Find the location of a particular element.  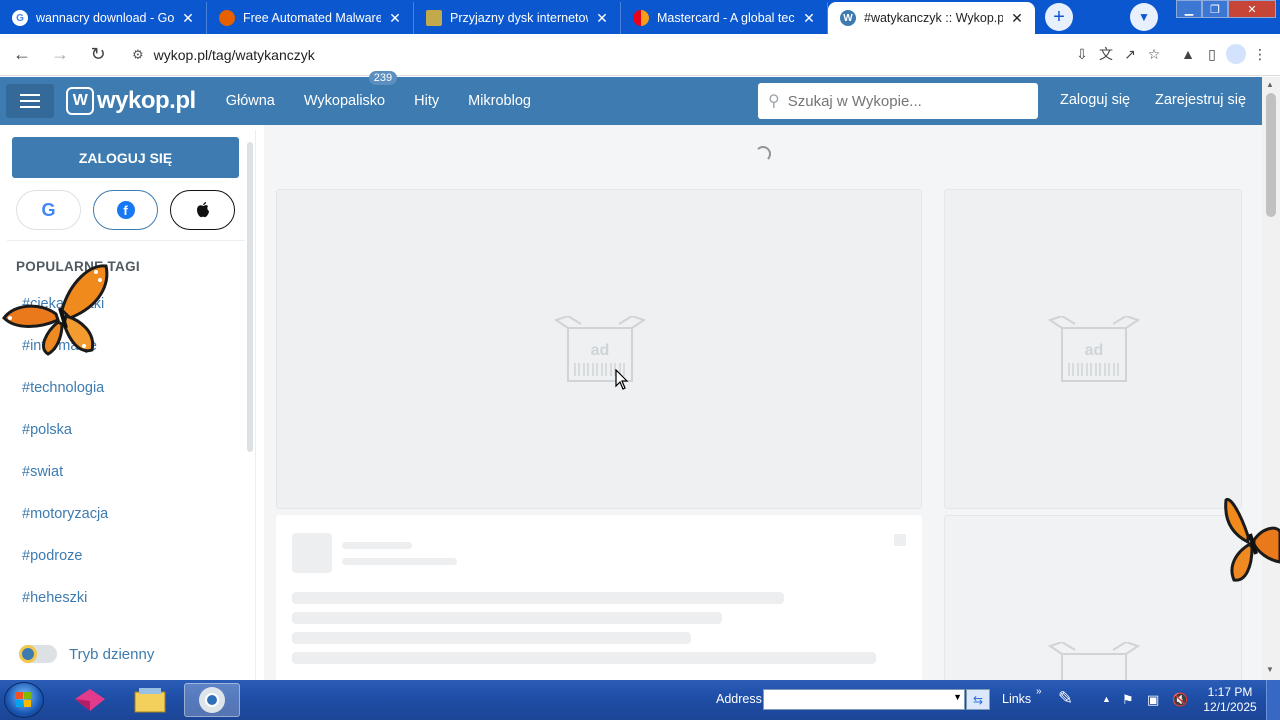

facebook-icon: f is located at coordinates (125, 210).